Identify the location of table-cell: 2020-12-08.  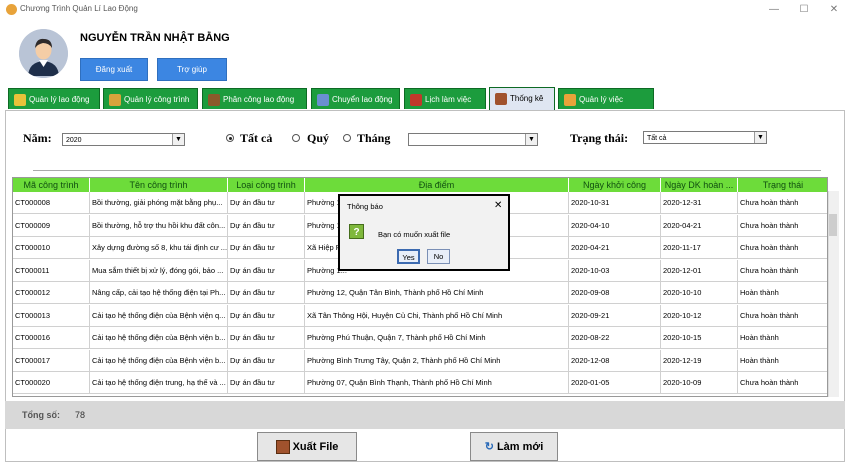
(615, 360).